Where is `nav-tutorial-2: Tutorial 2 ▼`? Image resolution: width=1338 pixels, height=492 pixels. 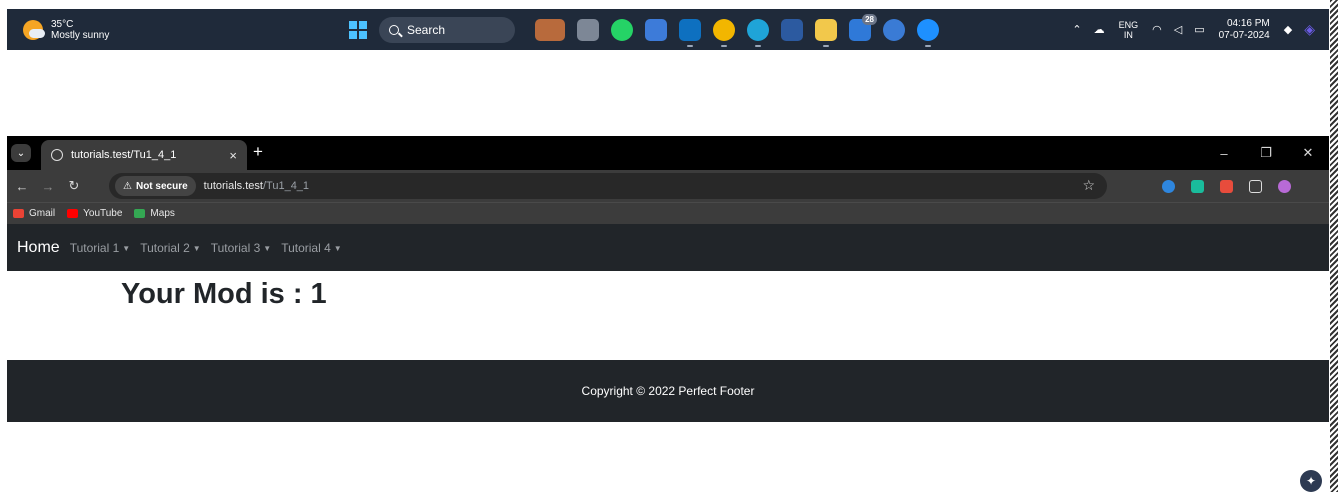
nav-tutorial-2: Tutorial 2 ▼ is located at coordinates (170, 248).